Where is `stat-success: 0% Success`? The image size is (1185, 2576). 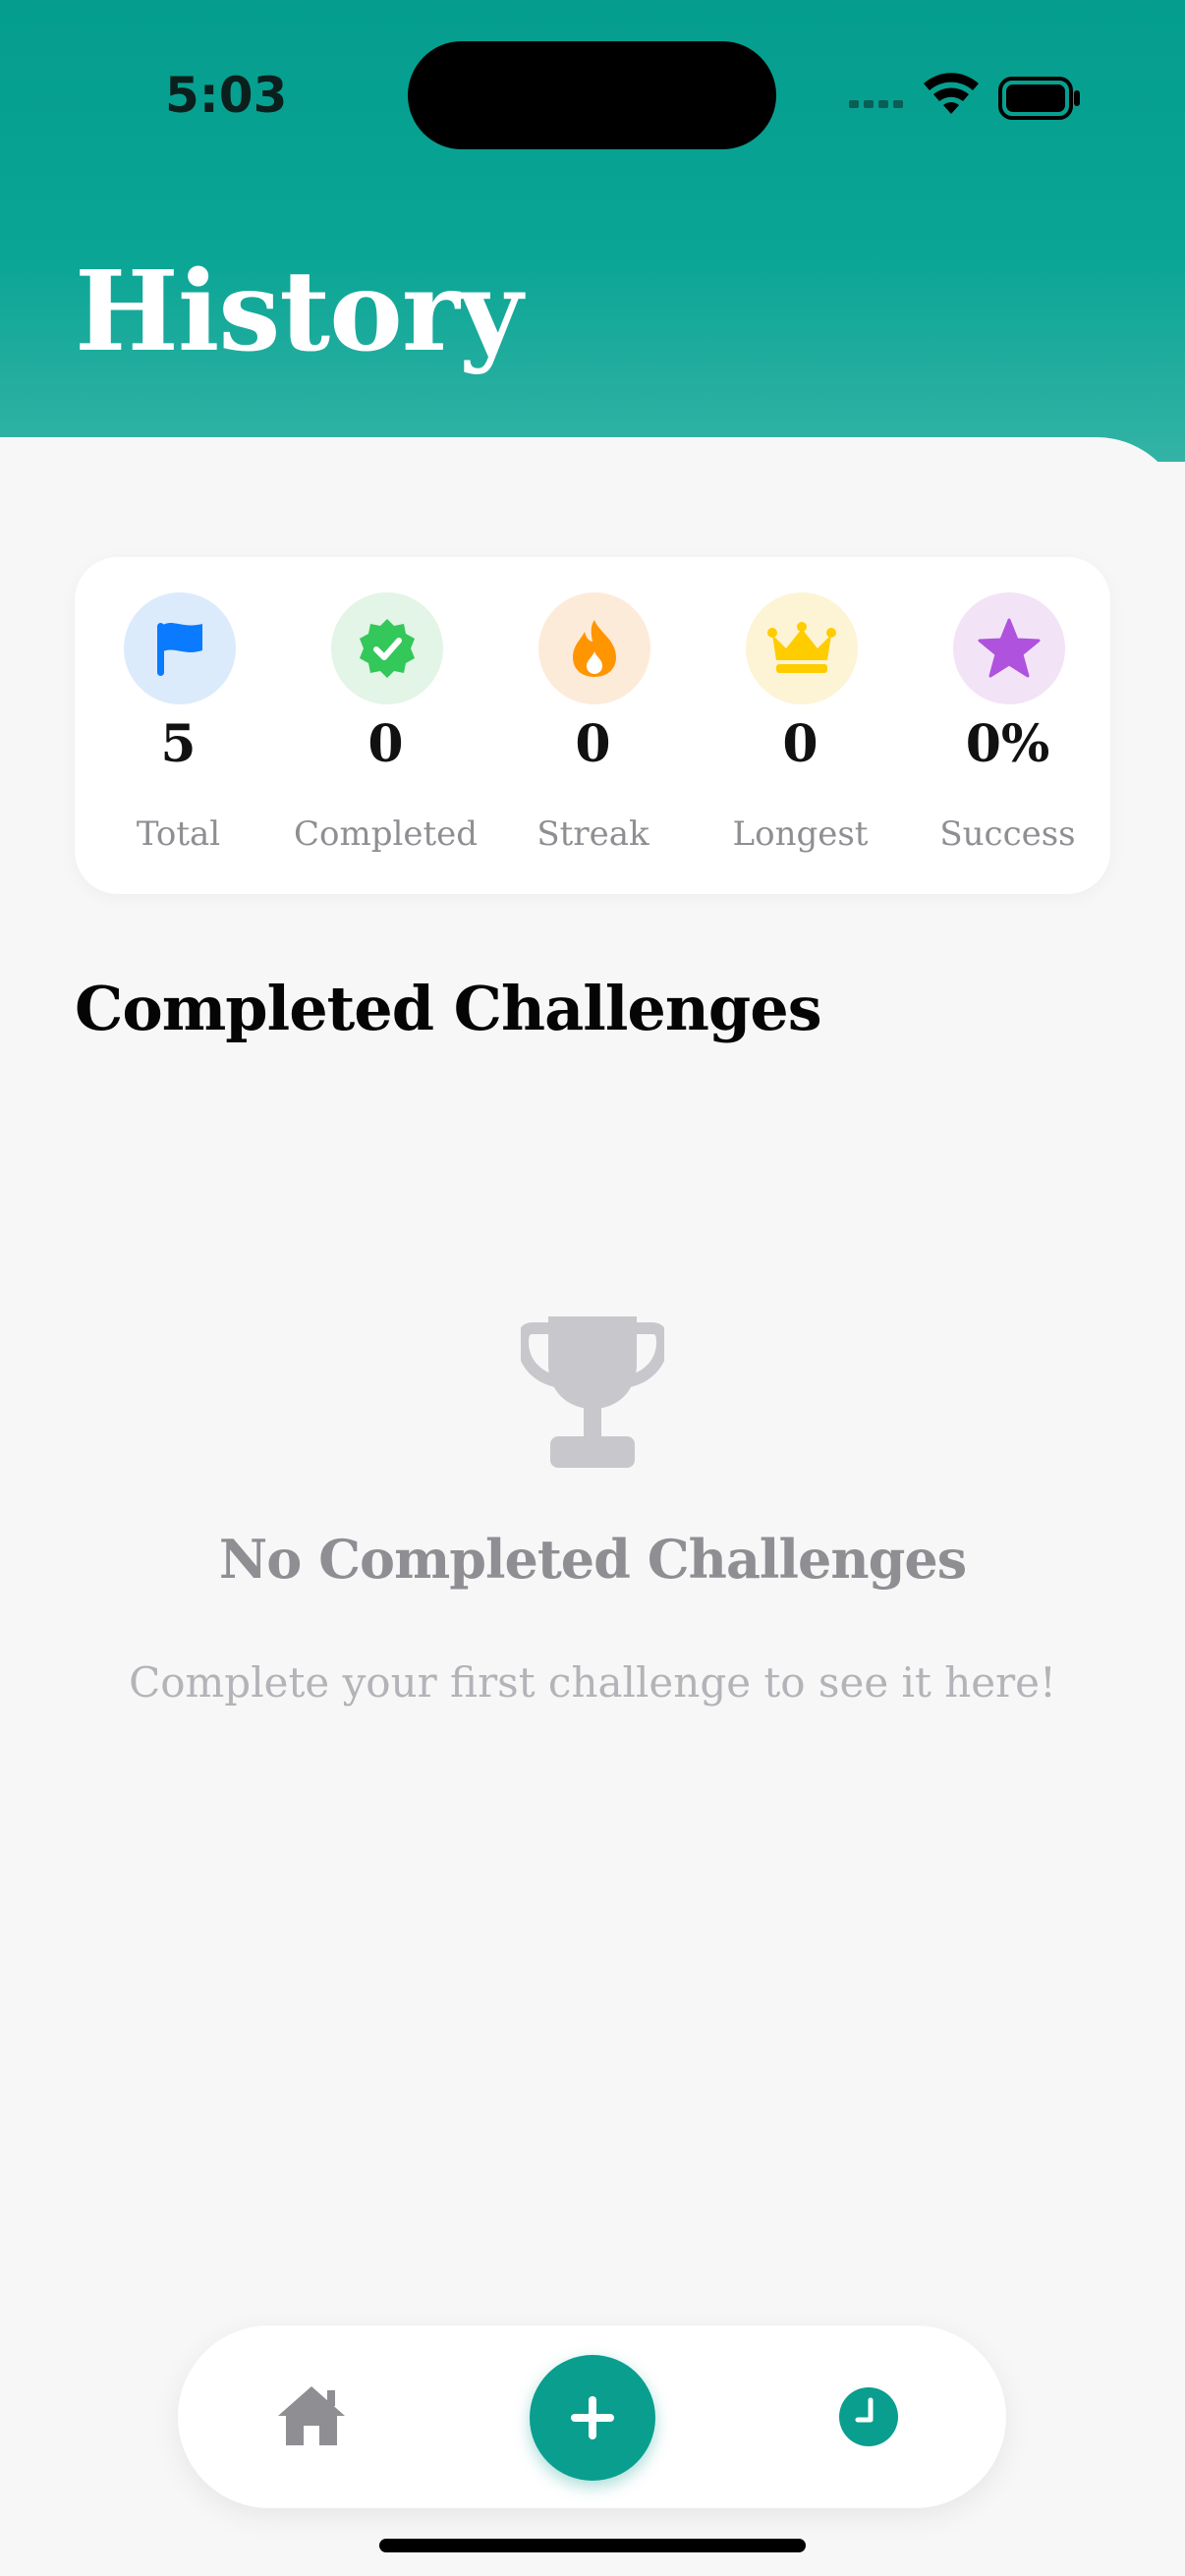 stat-success: 0% Success is located at coordinates (1008, 725).